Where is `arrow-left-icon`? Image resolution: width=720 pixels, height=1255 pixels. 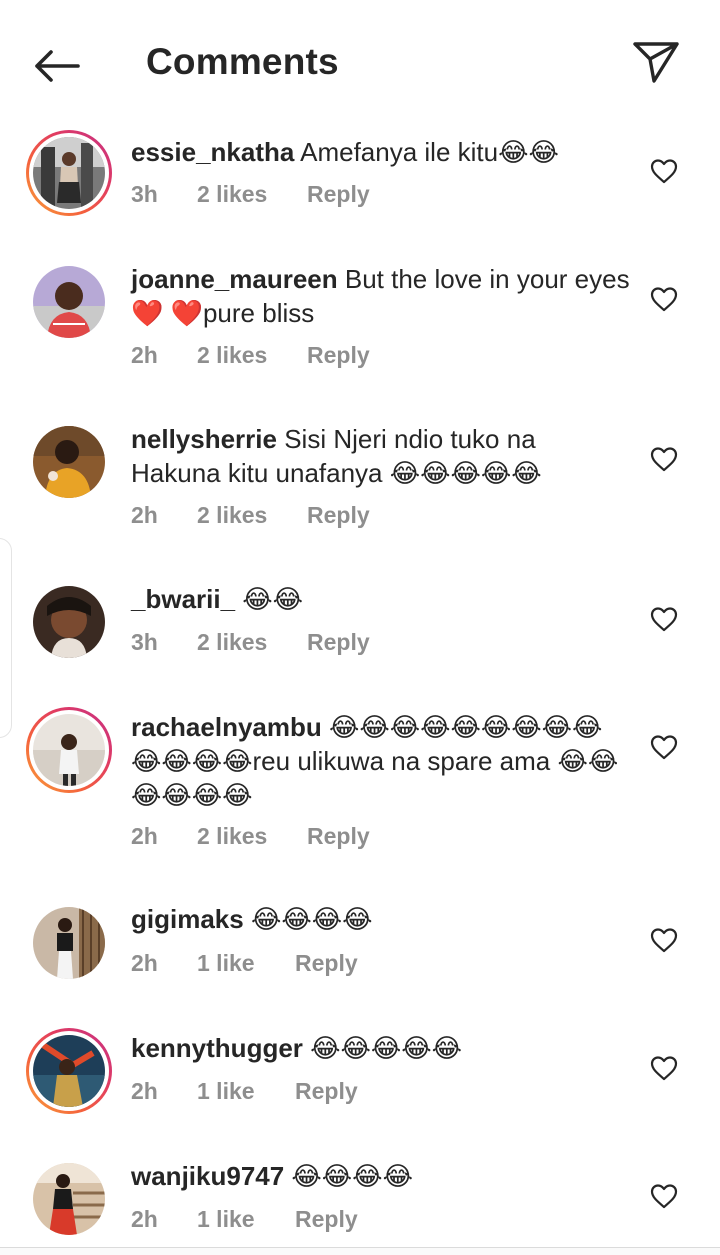
arrow-left-icon is located at coordinates (57, 66).